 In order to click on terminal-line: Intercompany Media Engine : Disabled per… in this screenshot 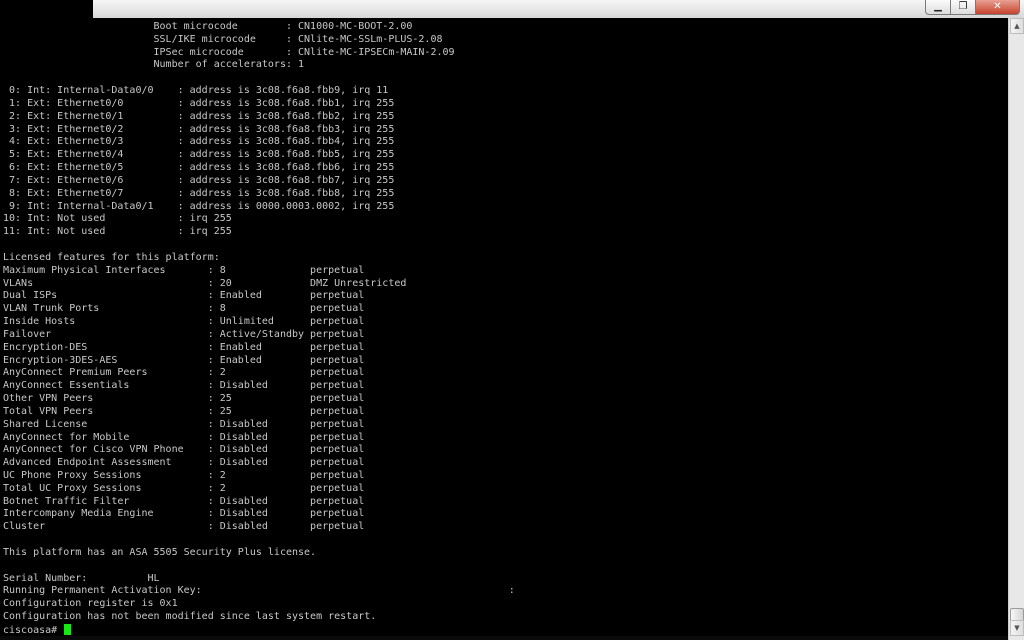, I will do `click(184, 514)`.